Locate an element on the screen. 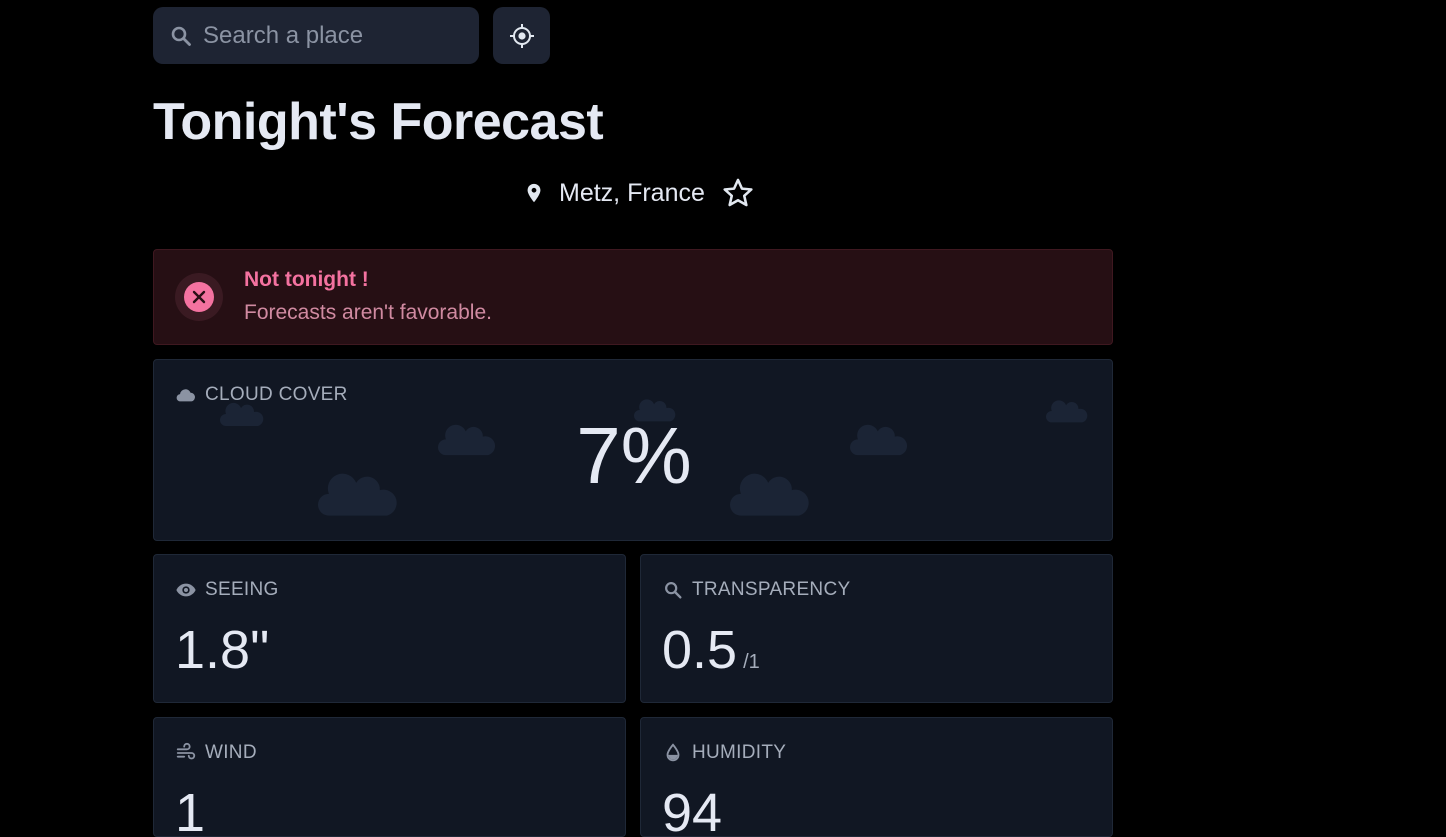  alert-icon-wrap is located at coordinates (199, 297).